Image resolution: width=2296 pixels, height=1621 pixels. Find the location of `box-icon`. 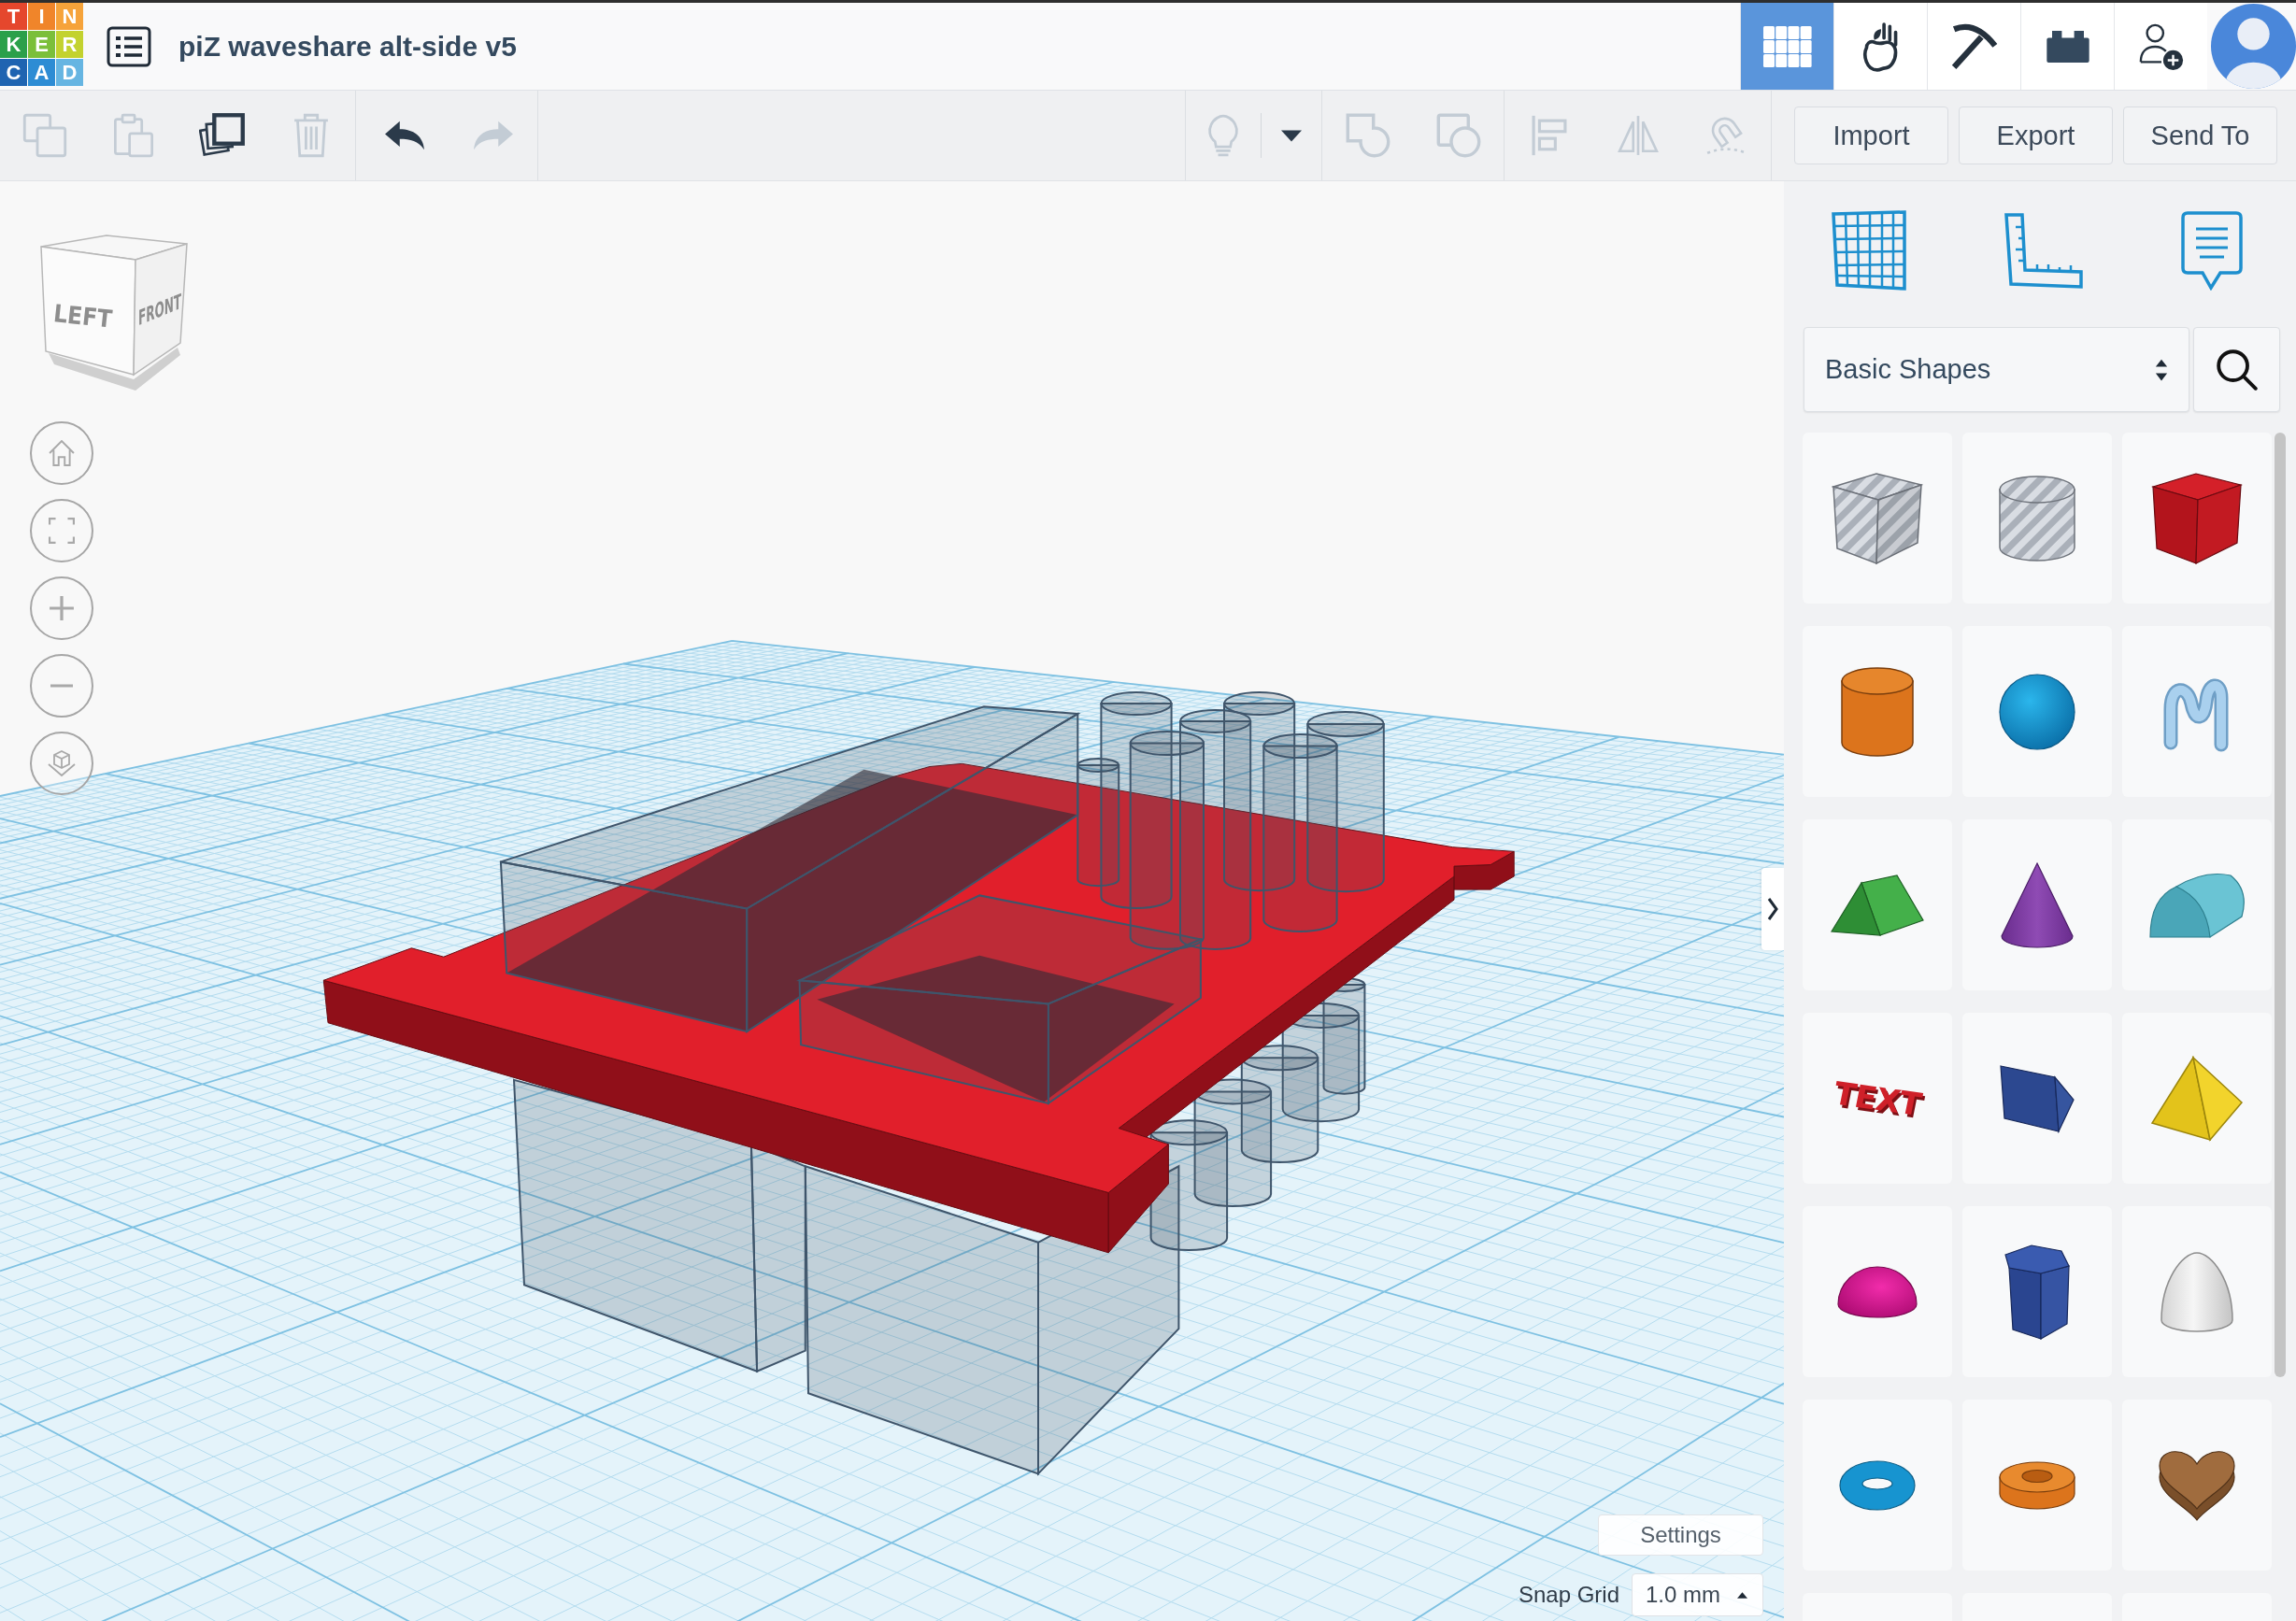

box-icon is located at coordinates (2197, 518).